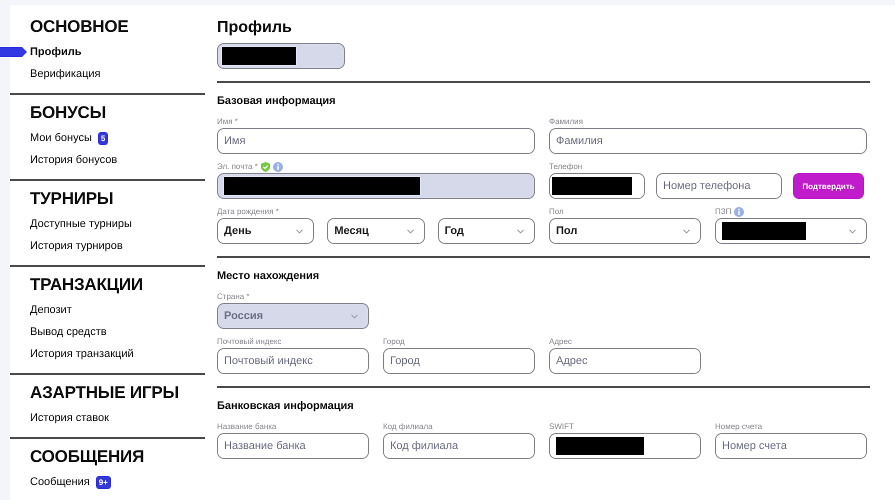  Describe the element at coordinates (376, 231) in the screenshot. I see `select-field: Месяц` at that location.